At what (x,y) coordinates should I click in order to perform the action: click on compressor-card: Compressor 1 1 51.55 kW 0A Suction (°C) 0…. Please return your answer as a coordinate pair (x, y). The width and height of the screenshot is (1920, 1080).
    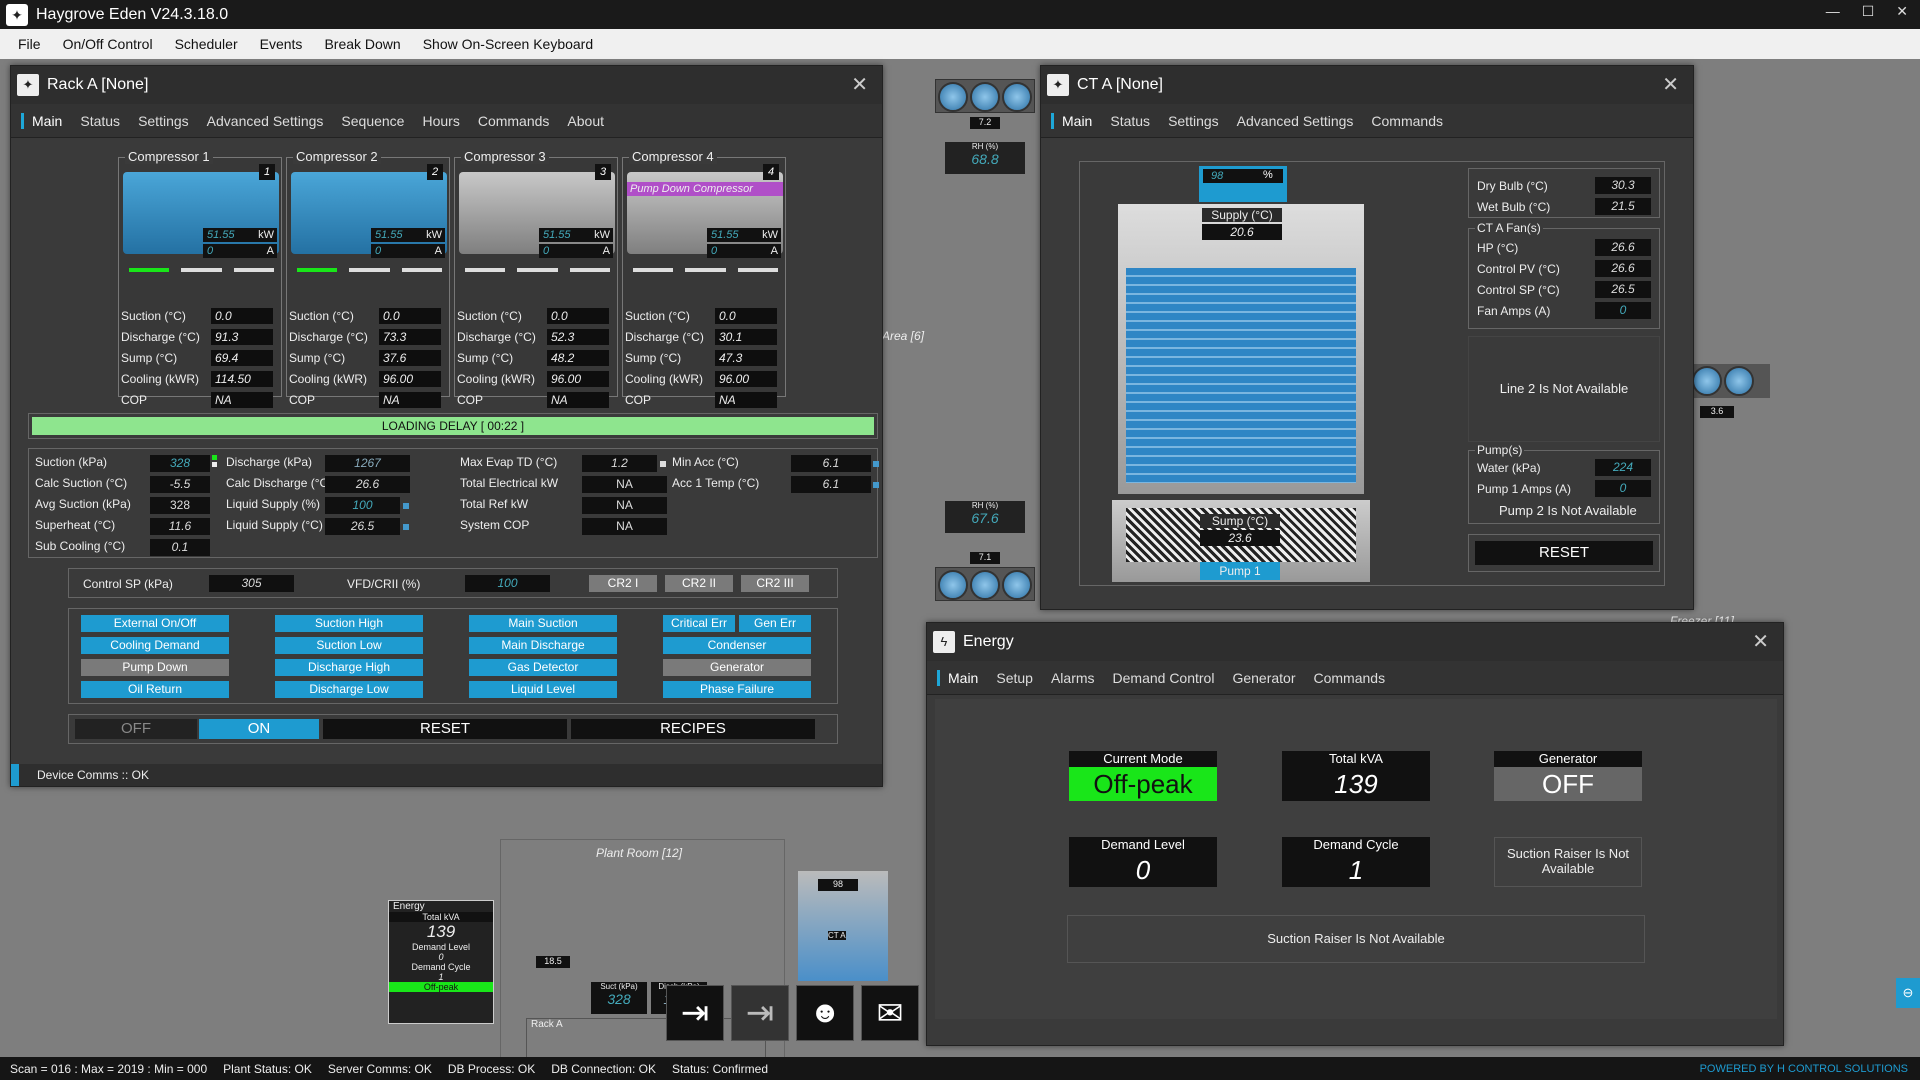
    Looking at the image, I should click on (200, 278).